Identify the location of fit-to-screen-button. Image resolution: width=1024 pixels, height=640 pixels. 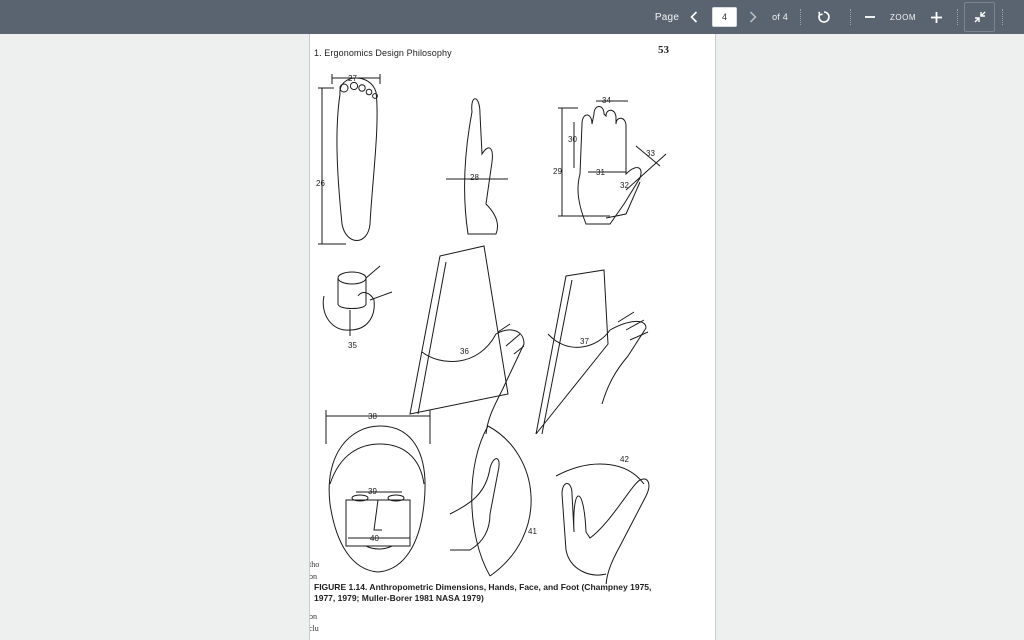
(979, 17).